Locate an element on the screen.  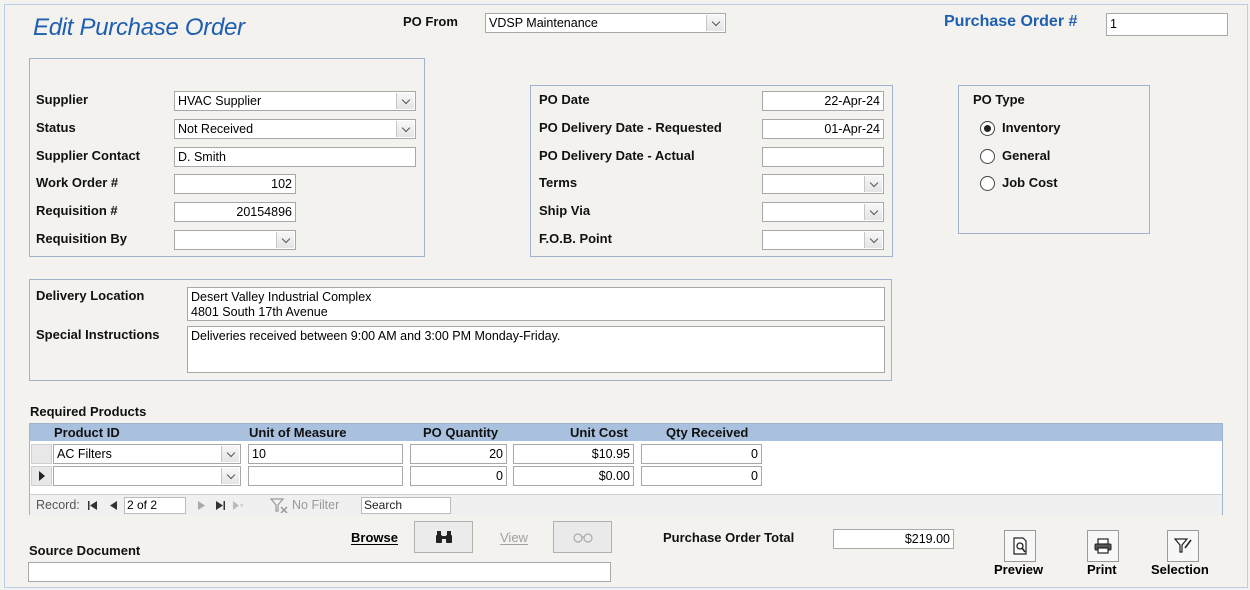
delivery-location-line1: Desert Valley Industrial Complex is located at coordinates (281, 297).